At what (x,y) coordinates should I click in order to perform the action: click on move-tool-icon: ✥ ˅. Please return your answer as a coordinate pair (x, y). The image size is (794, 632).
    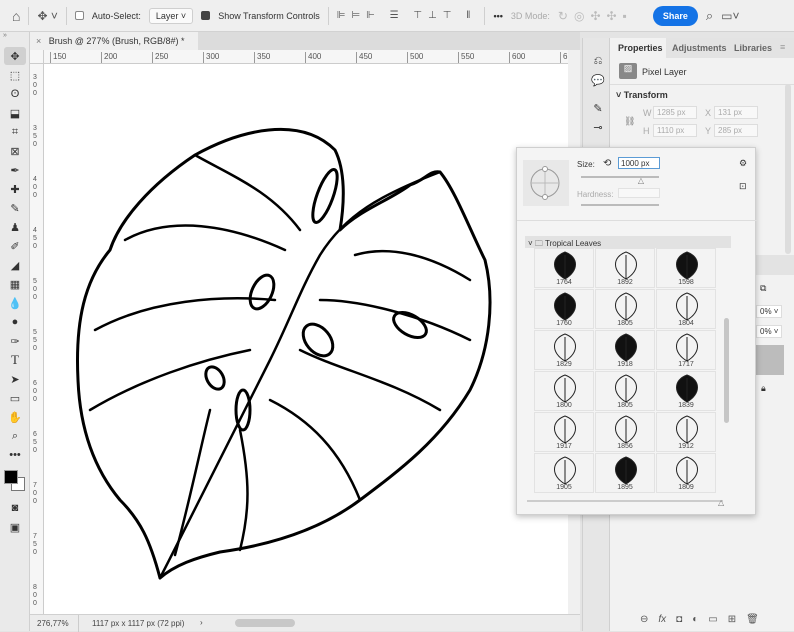
    Looking at the image, I should click on (47, 16).